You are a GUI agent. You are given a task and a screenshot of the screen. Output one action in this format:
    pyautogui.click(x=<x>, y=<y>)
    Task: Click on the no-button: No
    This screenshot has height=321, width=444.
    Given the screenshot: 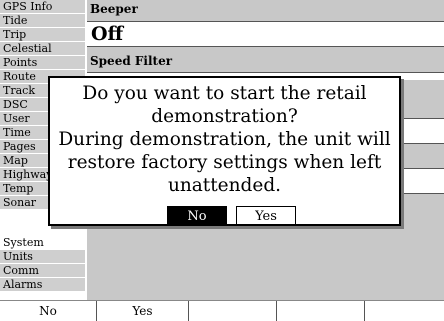 What is the action you would take?
    pyautogui.click(x=197, y=215)
    